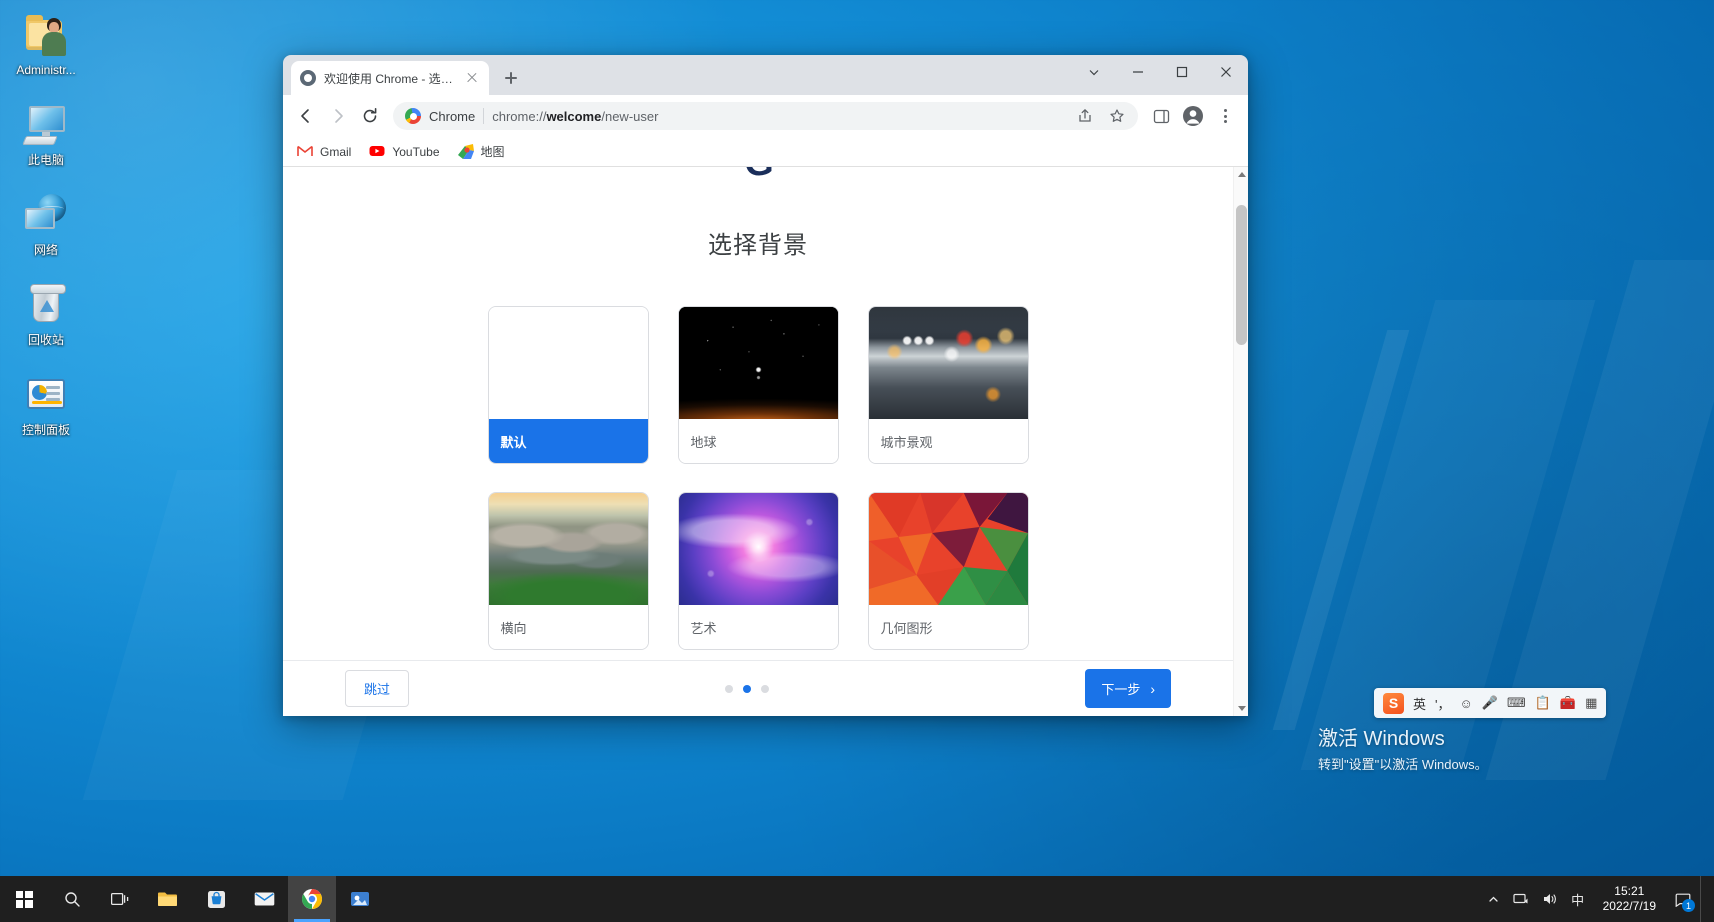 Image resolution: width=1714 pixels, height=922 pixels. What do you see at coordinates (948, 627) in the screenshot?
I see `card-label: 几何图形` at bounding box center [948, 627].